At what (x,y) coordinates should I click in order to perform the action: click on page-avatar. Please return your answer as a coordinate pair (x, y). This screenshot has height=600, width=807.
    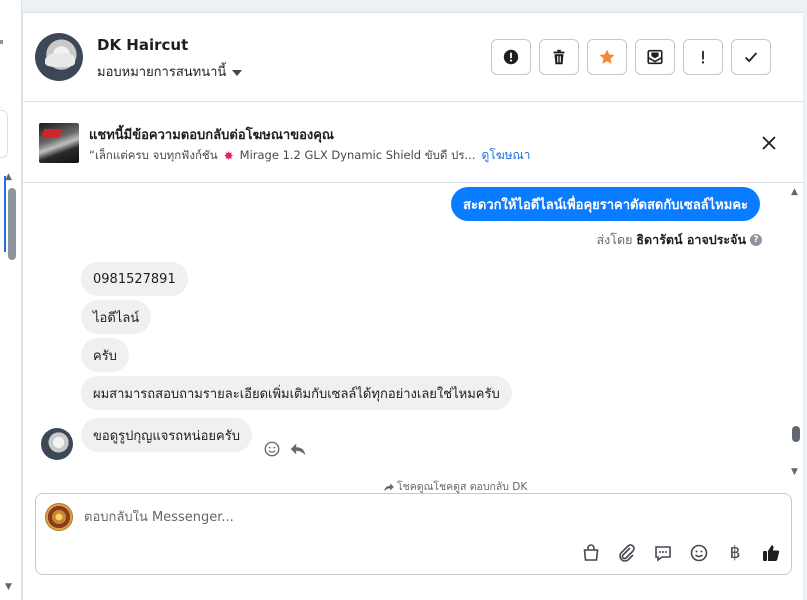
    Looking at the image, I should click on (59, 517).